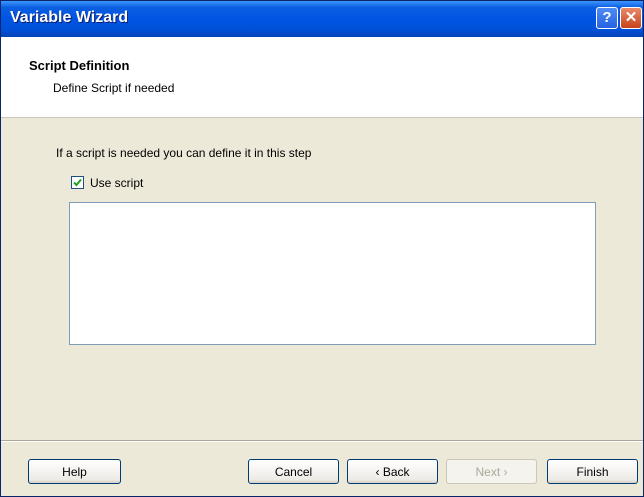 This screenshot has height=497, width=644. What do you see at coordinates (69, 17) in the screenshot?
I see `window-title: Variable Wizard` at bounding box center [69, 17].